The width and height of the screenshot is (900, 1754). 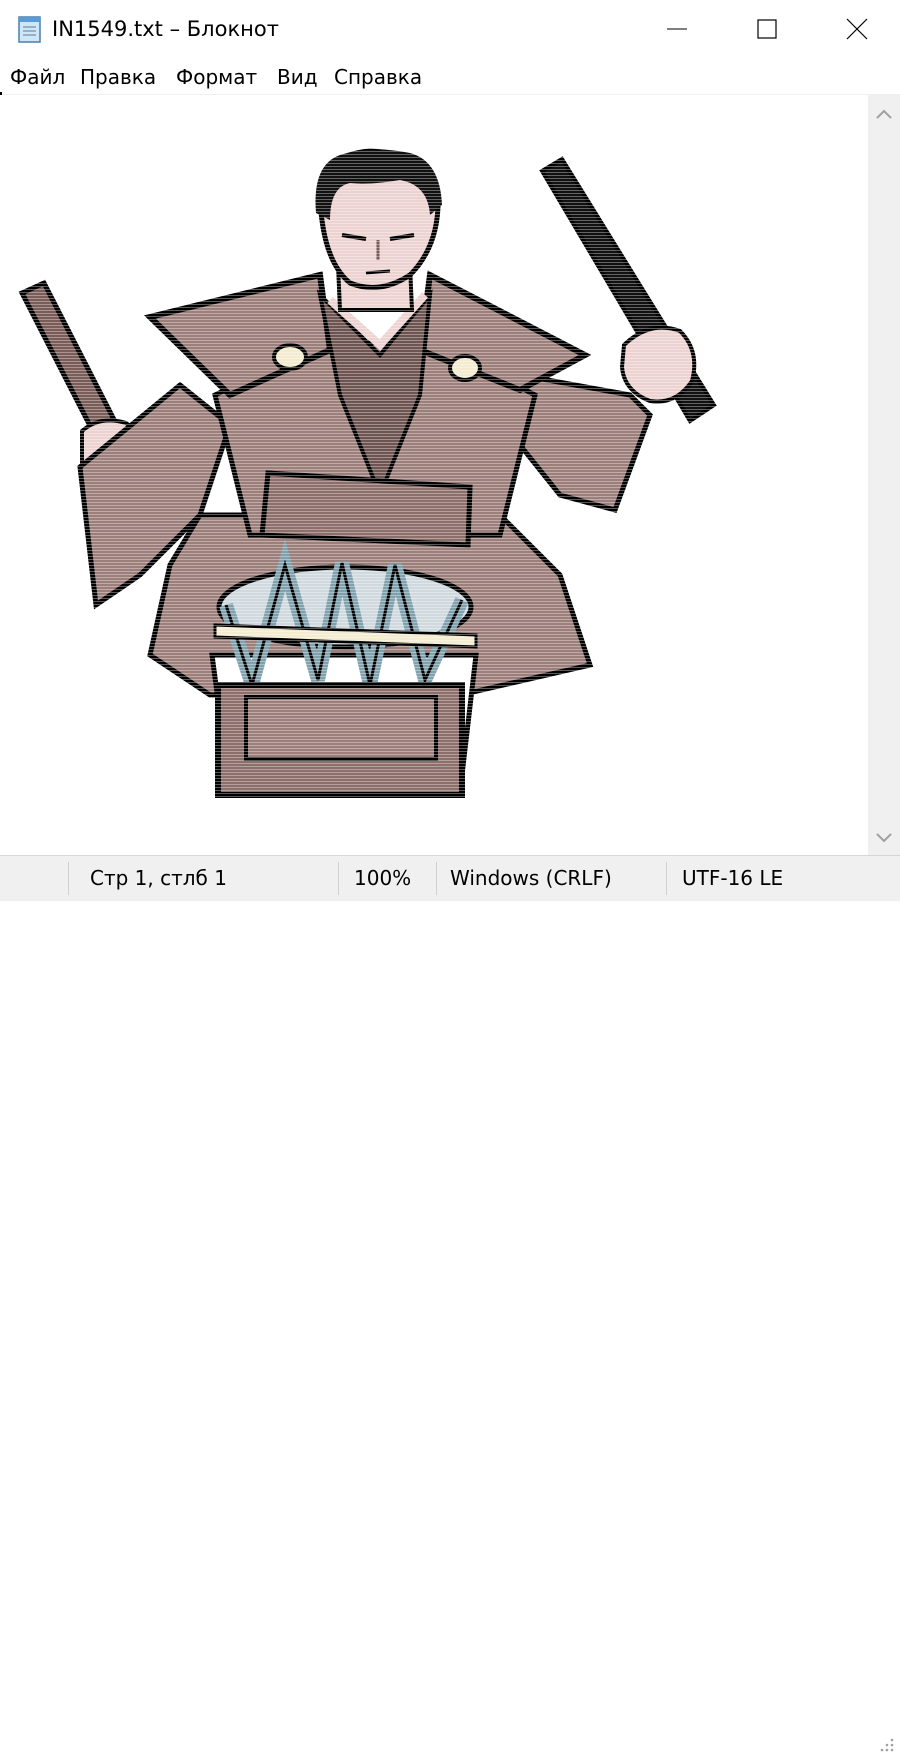 I want to click on resize-grip-icon, so click(x=886, y=1744).